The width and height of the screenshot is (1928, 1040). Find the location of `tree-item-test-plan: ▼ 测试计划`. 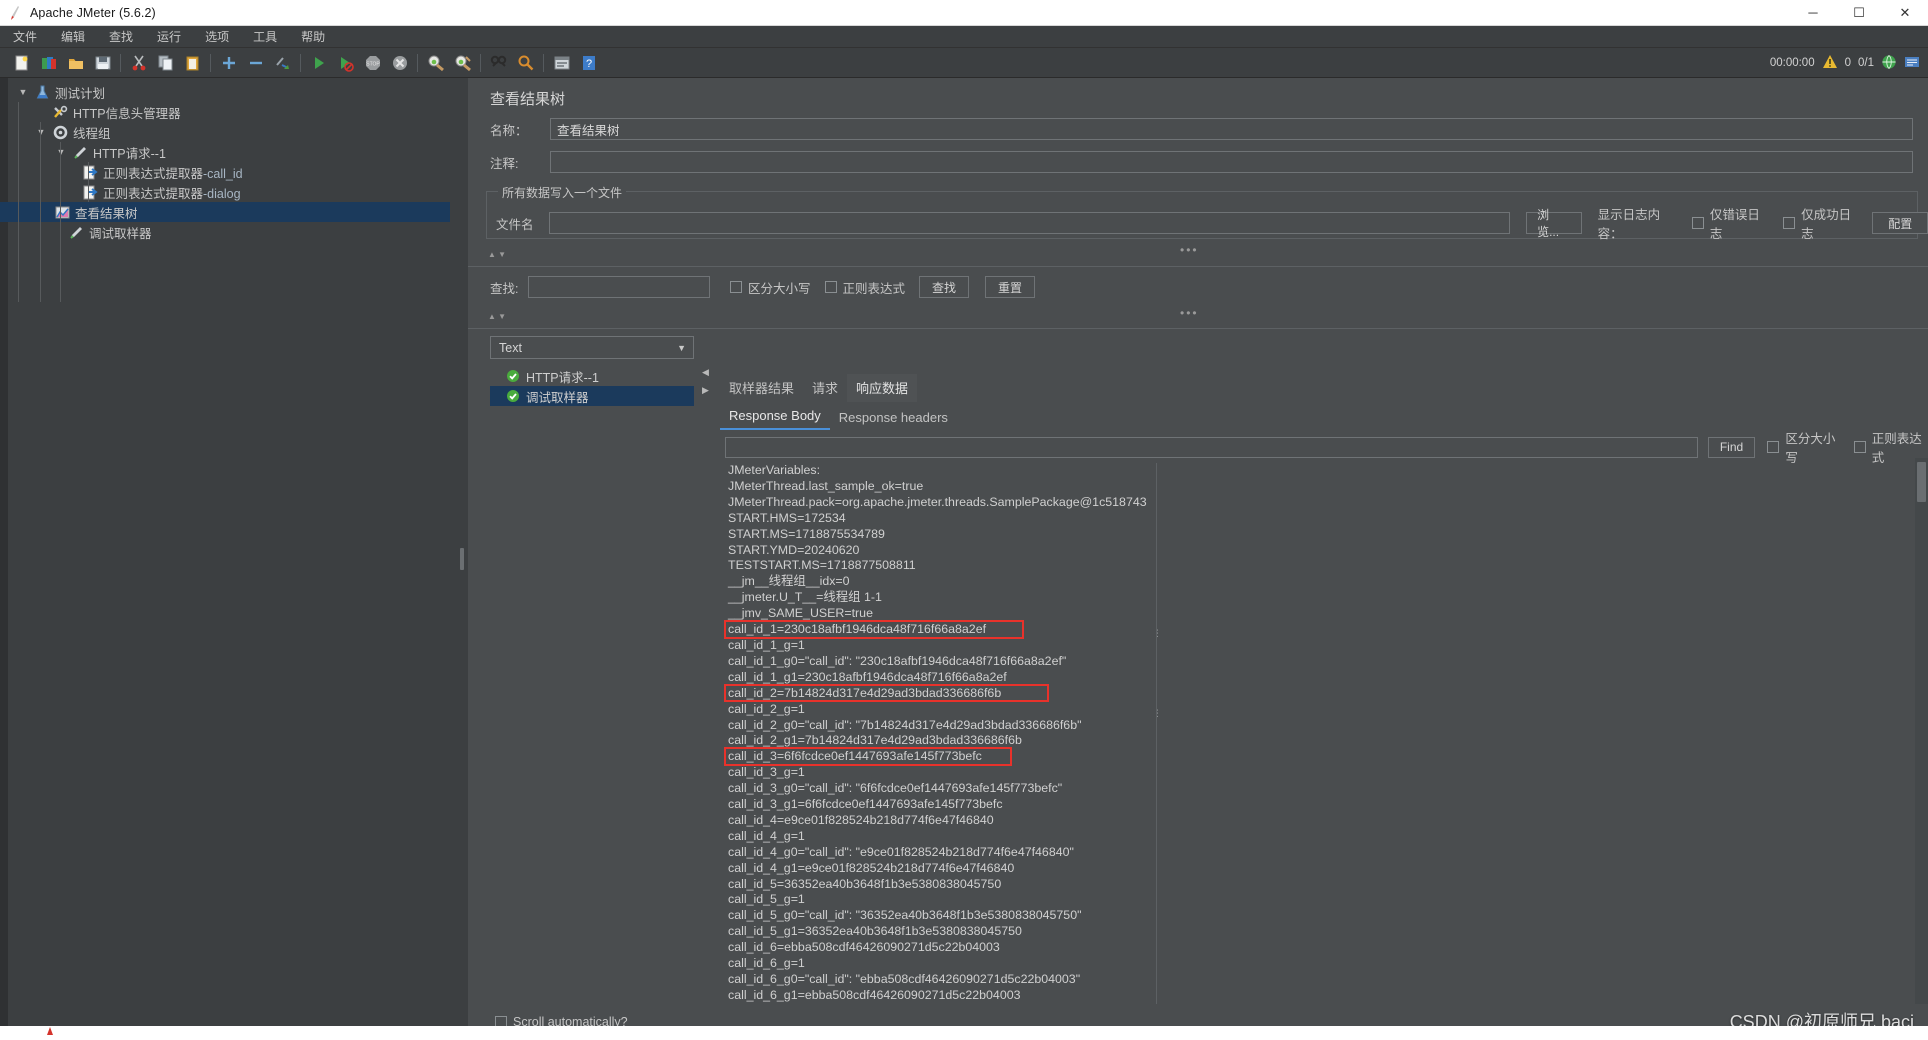

tree-item-test-plan: ▼ 测试计划 is located at coordinates (230, 92).